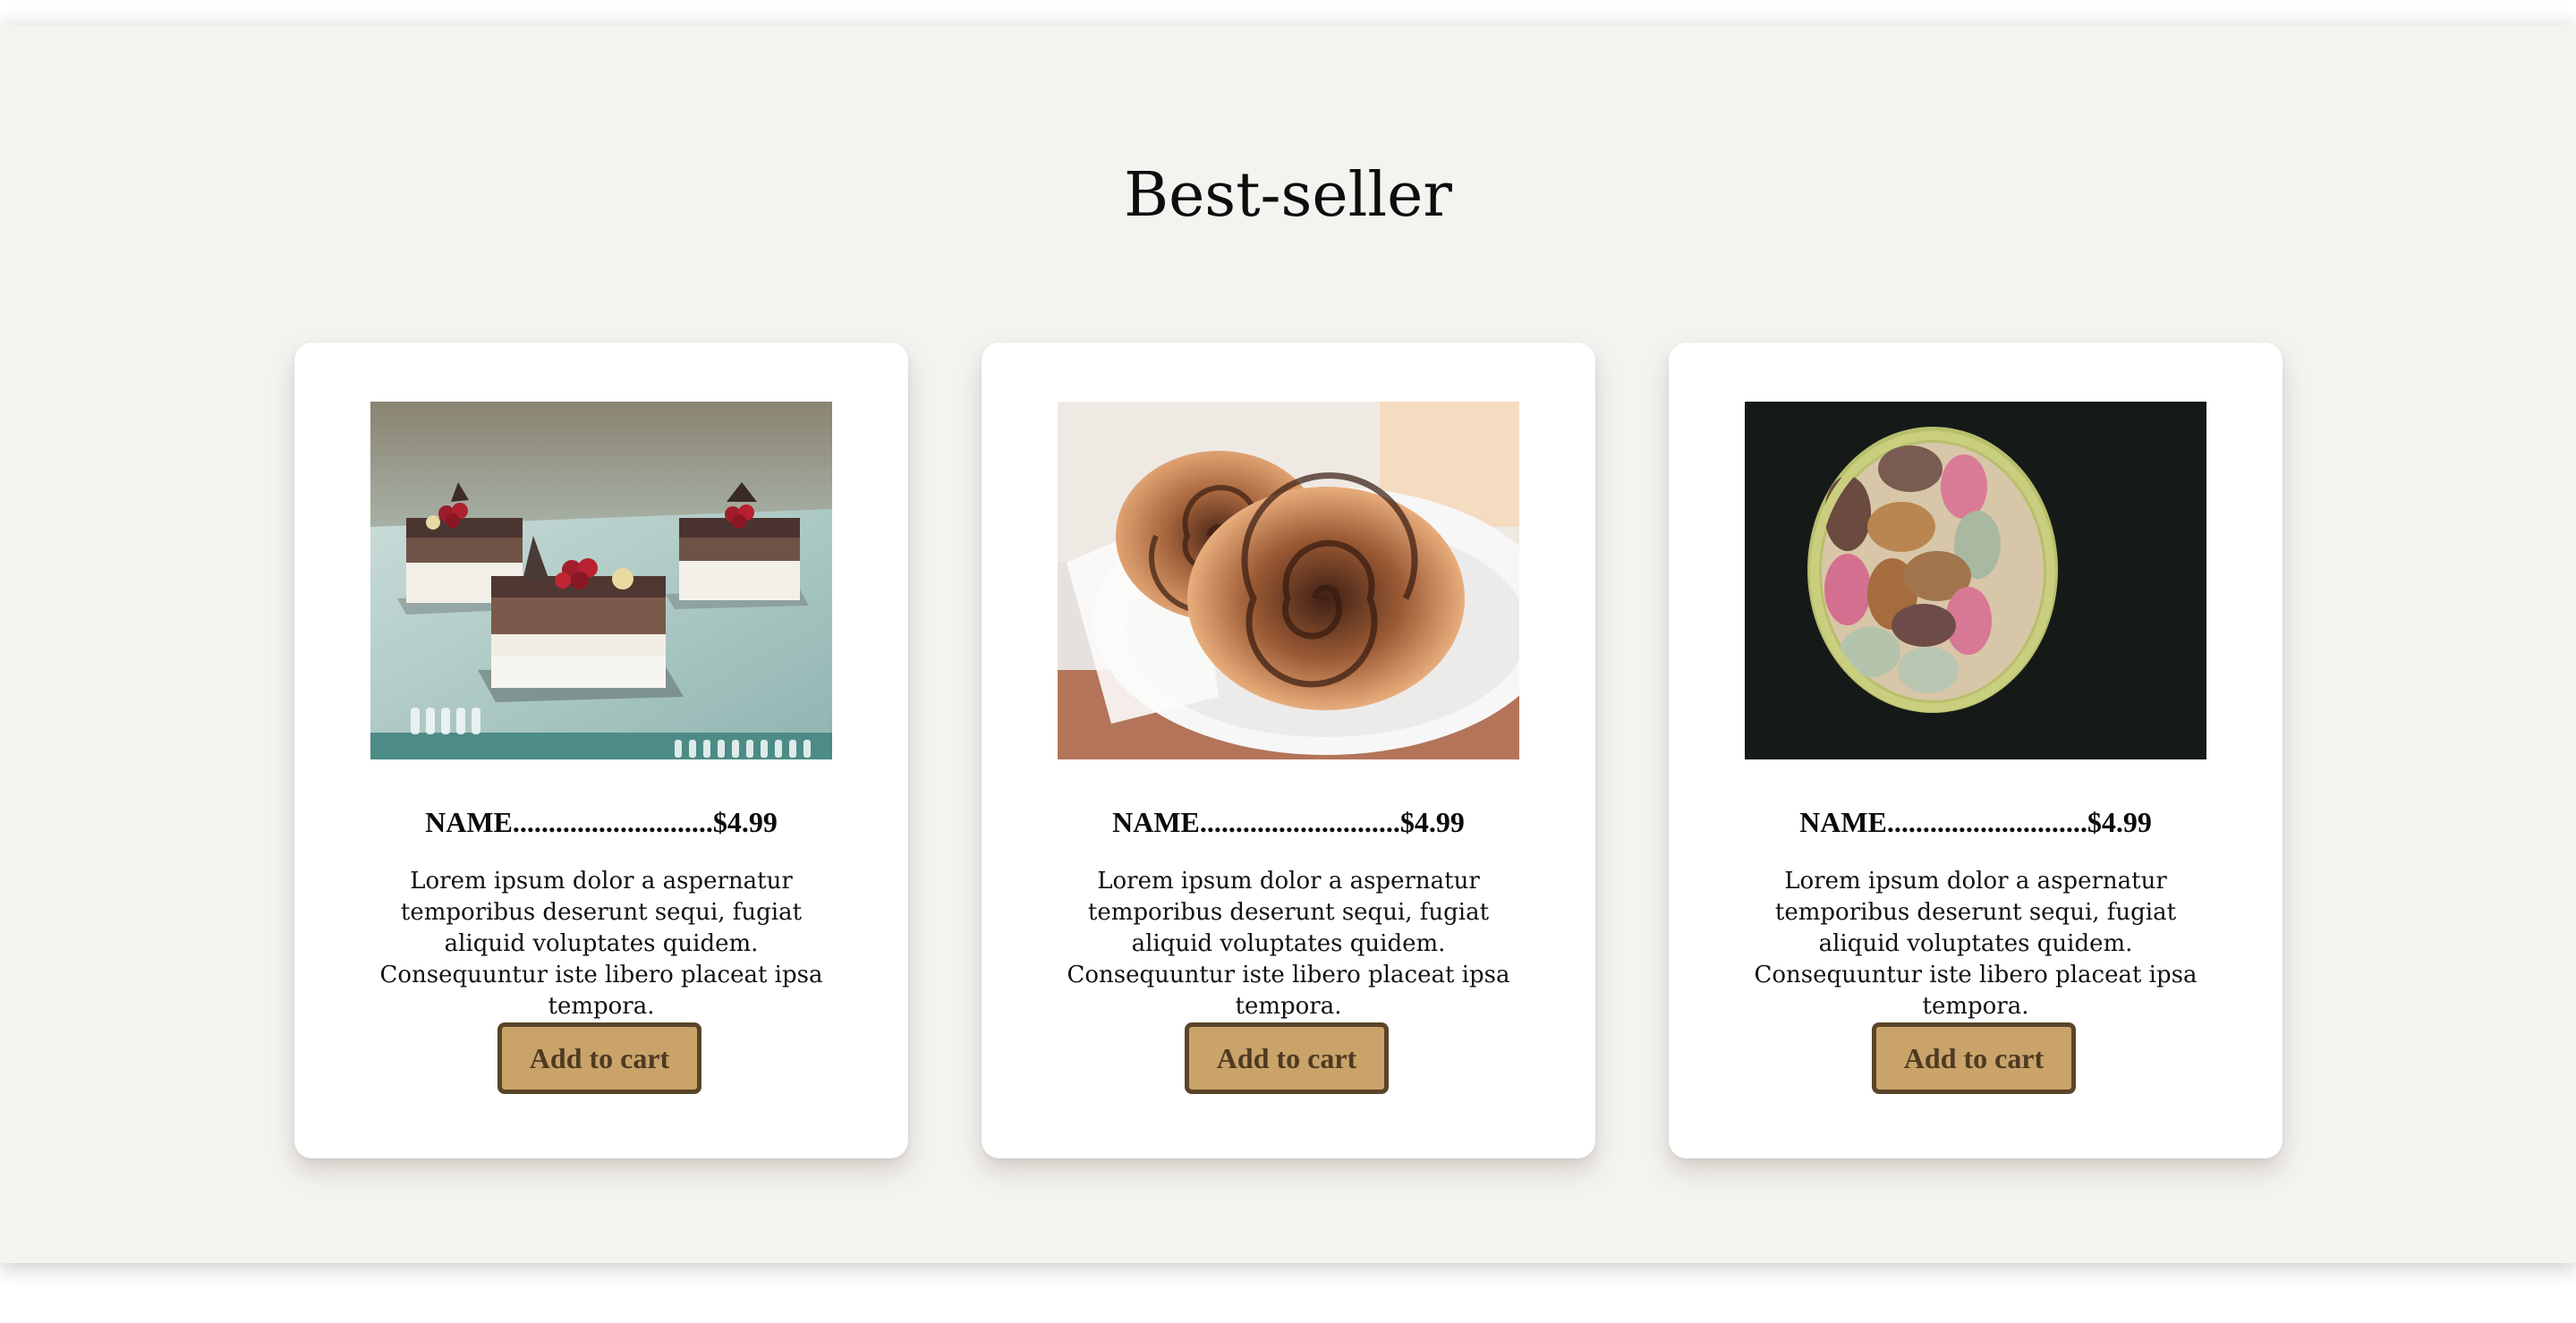 The height and width of the screenshot is (1323, 2576). Describe the element at coordinates (1288, 195) in the screenshot. I see `section-title: Best-seller` at that location.